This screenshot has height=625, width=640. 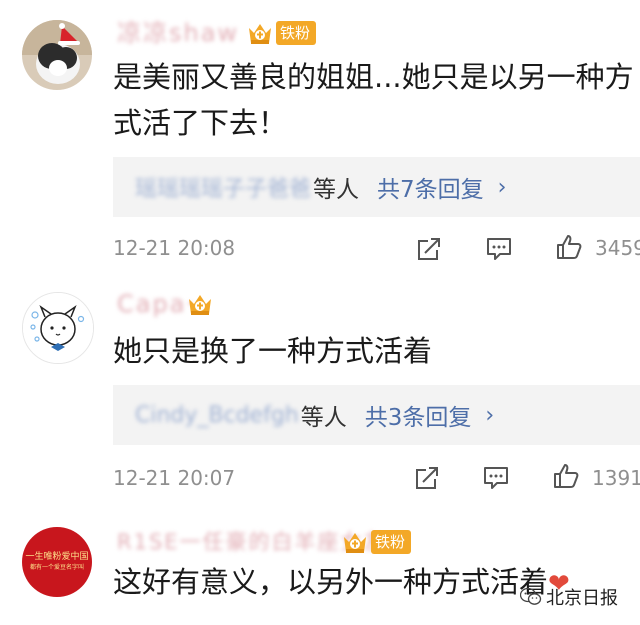 I want to click on reply-summary: 瑶瑶瑶瑶子子爸爸 等人 共7条回复 ›, so click(x=376, y=187).